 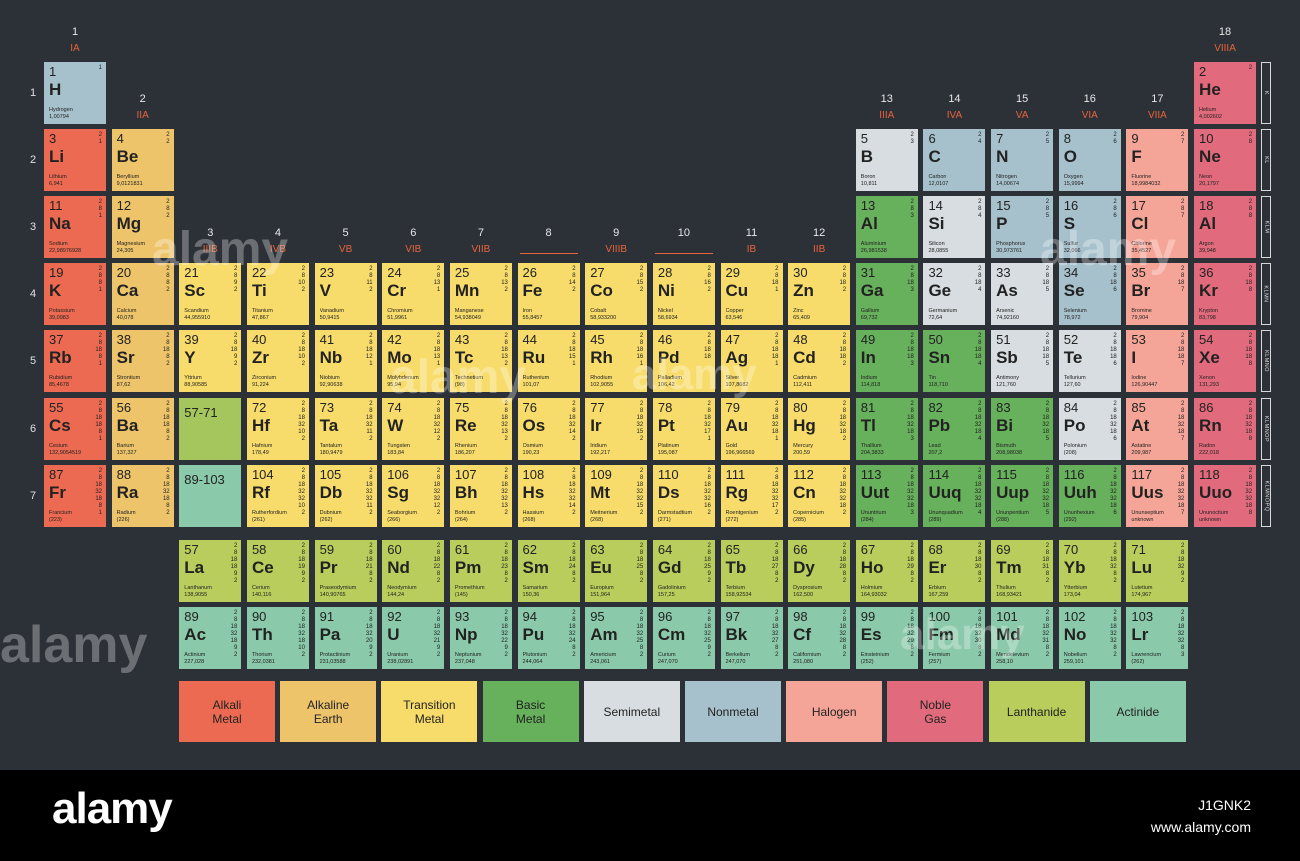 What do you see at coordinates (1225, 428) in the screenshot?
I see `element-cell-rn: 86 Rn 2 8 18 32 18 8 Radon 222,018` at bounding box center [1225, 428].